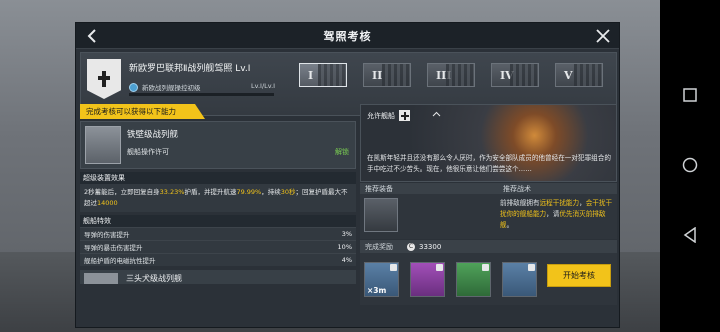  I want to click on tier-tab-1: I, so click(323, 75).